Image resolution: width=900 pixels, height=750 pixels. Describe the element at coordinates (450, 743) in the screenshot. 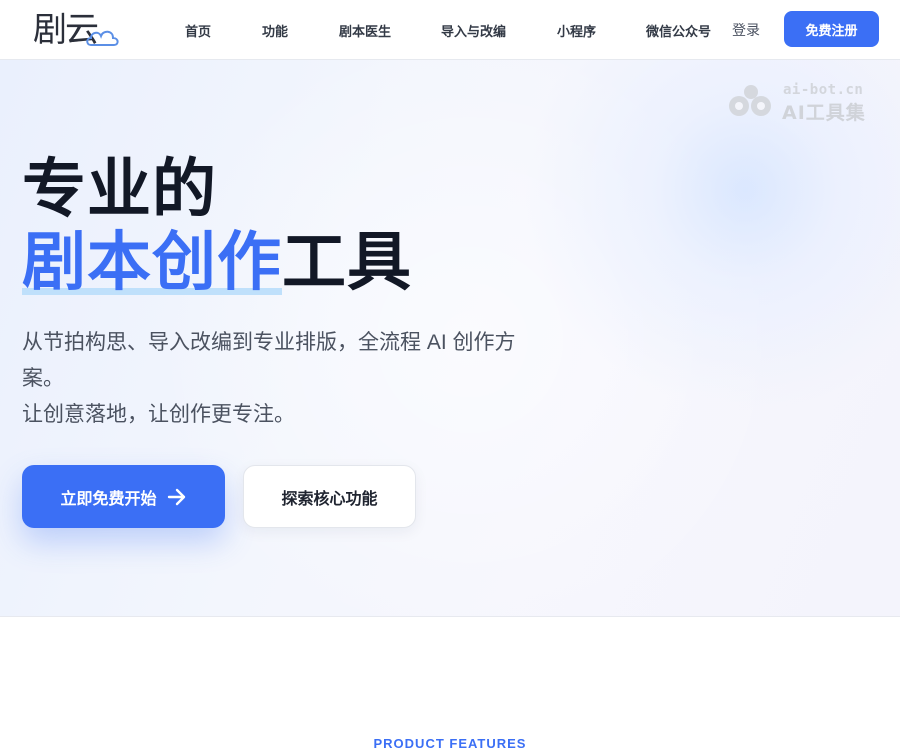

I see `features-section-label: PRODUCT FEATURES` at that location.